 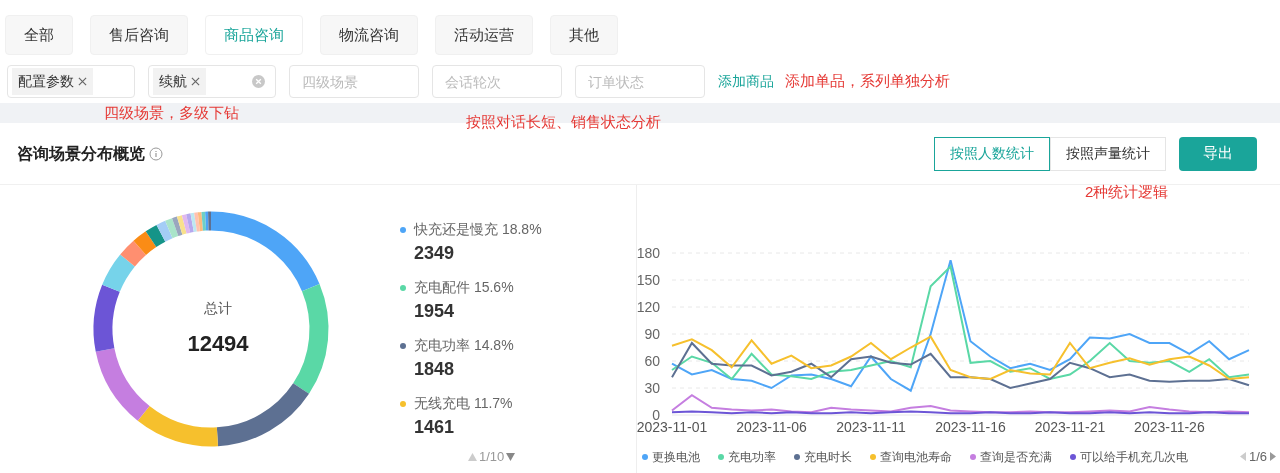 I want to click on category-tab: 售后咨询, so click(x=139, y=35).